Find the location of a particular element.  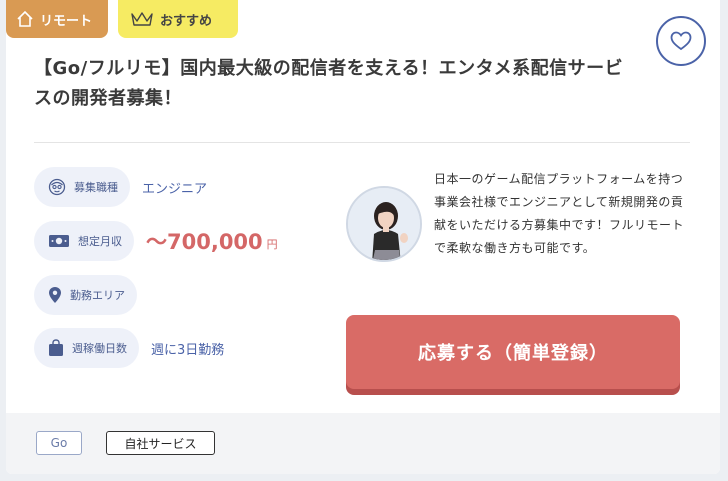

apply-button: 応募する（簡単登録） is located at coordinates (513, 352).